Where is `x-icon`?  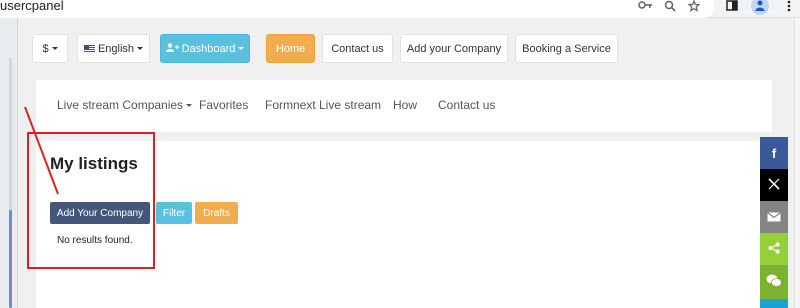 x-icon is located at coordinates (774, 185).